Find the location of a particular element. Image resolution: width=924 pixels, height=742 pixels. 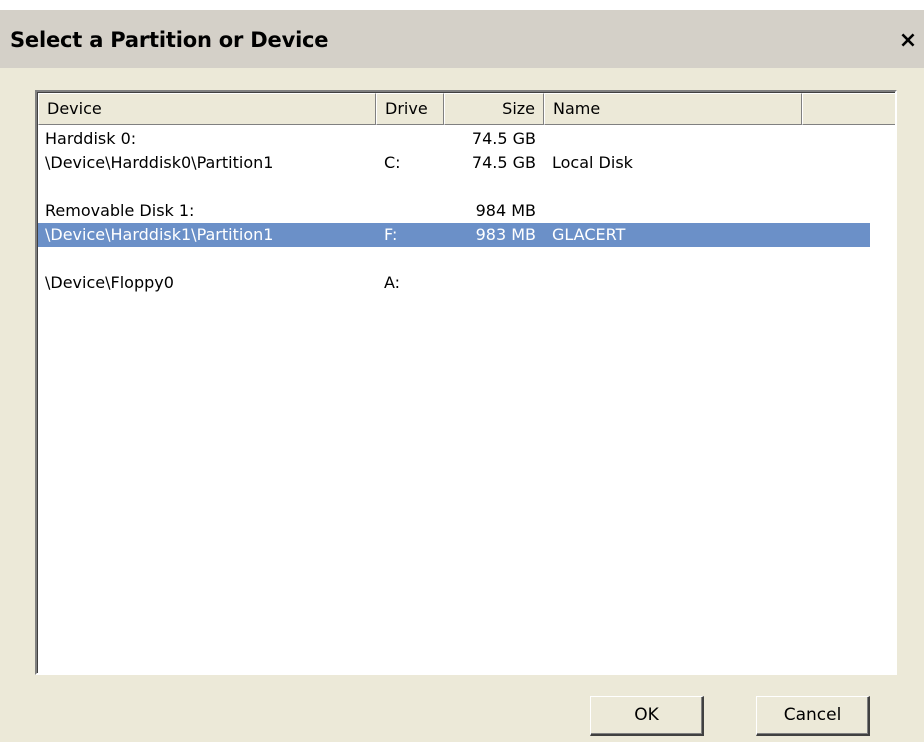

title-bar: Select a Partition or Device × is located at coordinates (462, 39).